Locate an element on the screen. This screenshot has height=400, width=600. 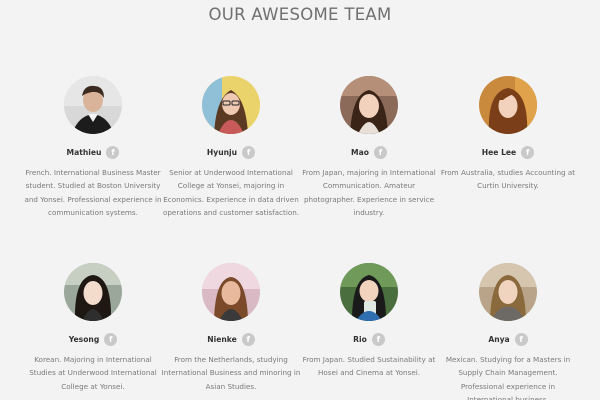
member-name-row: Nienke f is located at coordinates (231, 339).